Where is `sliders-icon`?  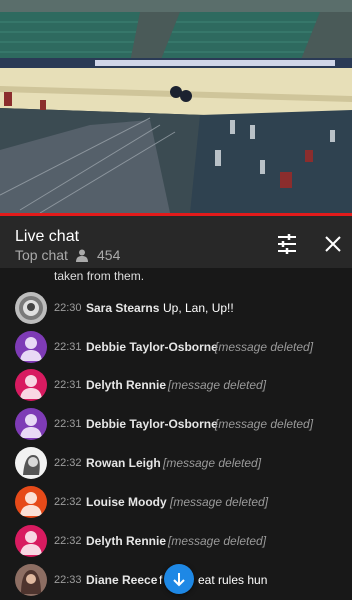
sliders-icon is located at coordinates (287, 244).